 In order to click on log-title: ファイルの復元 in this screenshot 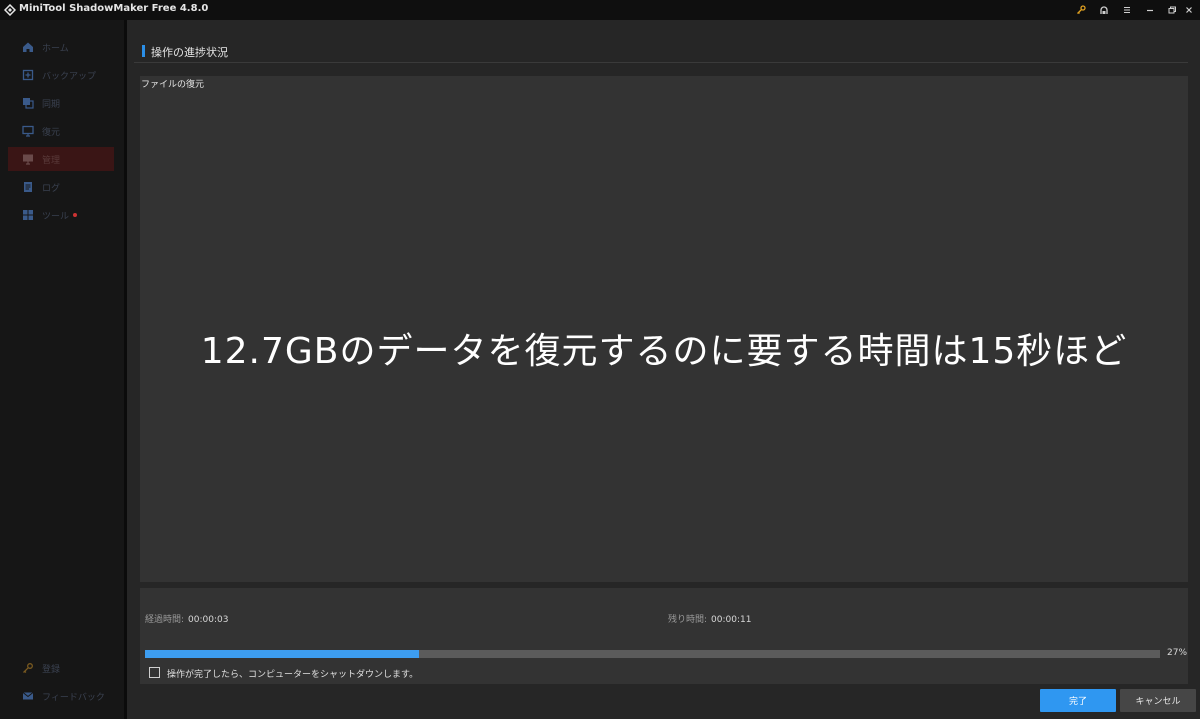, I will do `click(173, 85)`.